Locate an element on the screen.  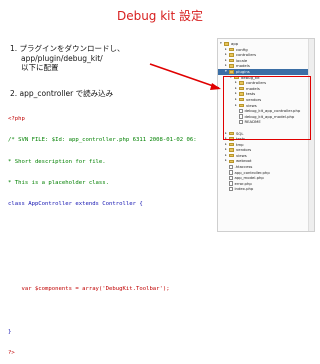
code-line: } is located at coordinates (10, 332).